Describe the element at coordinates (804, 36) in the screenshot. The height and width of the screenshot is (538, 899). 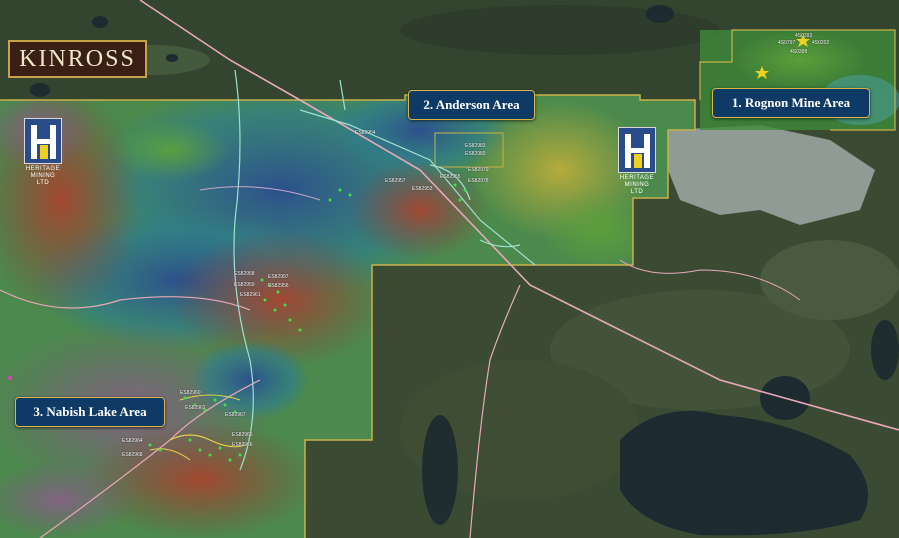
I see `claim-label: 4S0393` at that location.